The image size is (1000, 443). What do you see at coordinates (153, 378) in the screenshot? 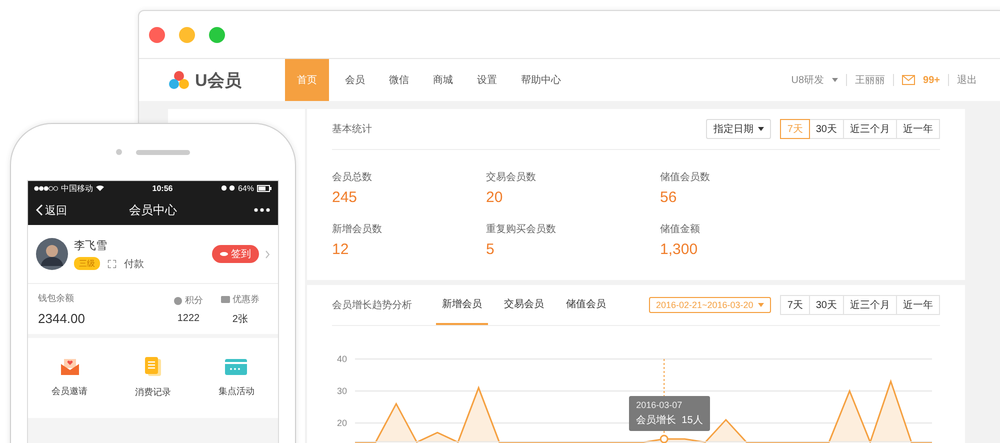
I see `action-item: 消费记录` at bounding box center [153, 378].